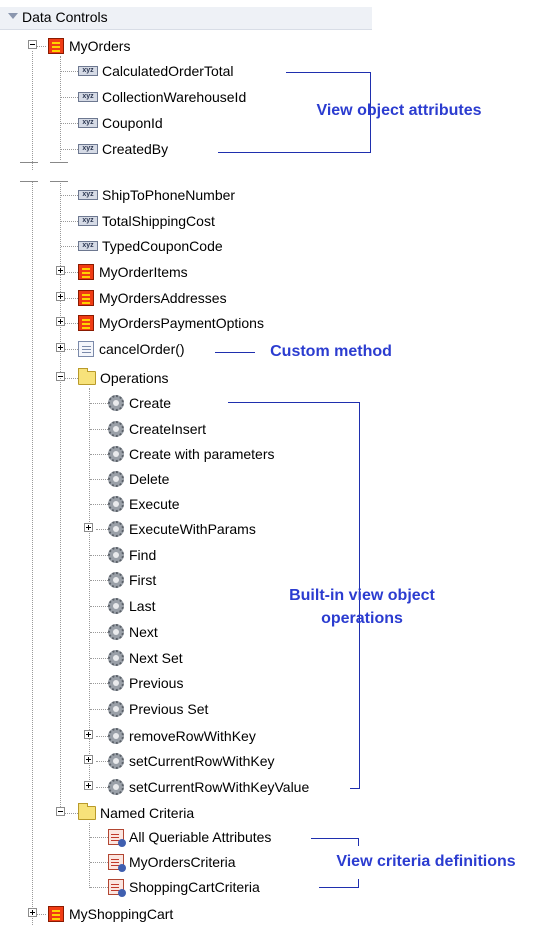 The image size is (539, 928). I want to click on attribute-node: xyz TotalShippingCost, so click(186, 221).